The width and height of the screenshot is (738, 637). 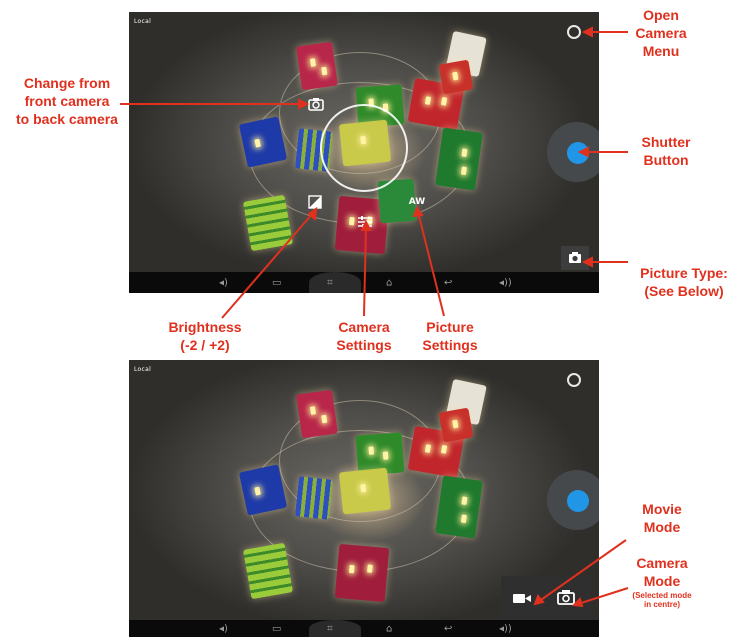 I want to click on annotation-line: in centre), so click(x=661, y=604).